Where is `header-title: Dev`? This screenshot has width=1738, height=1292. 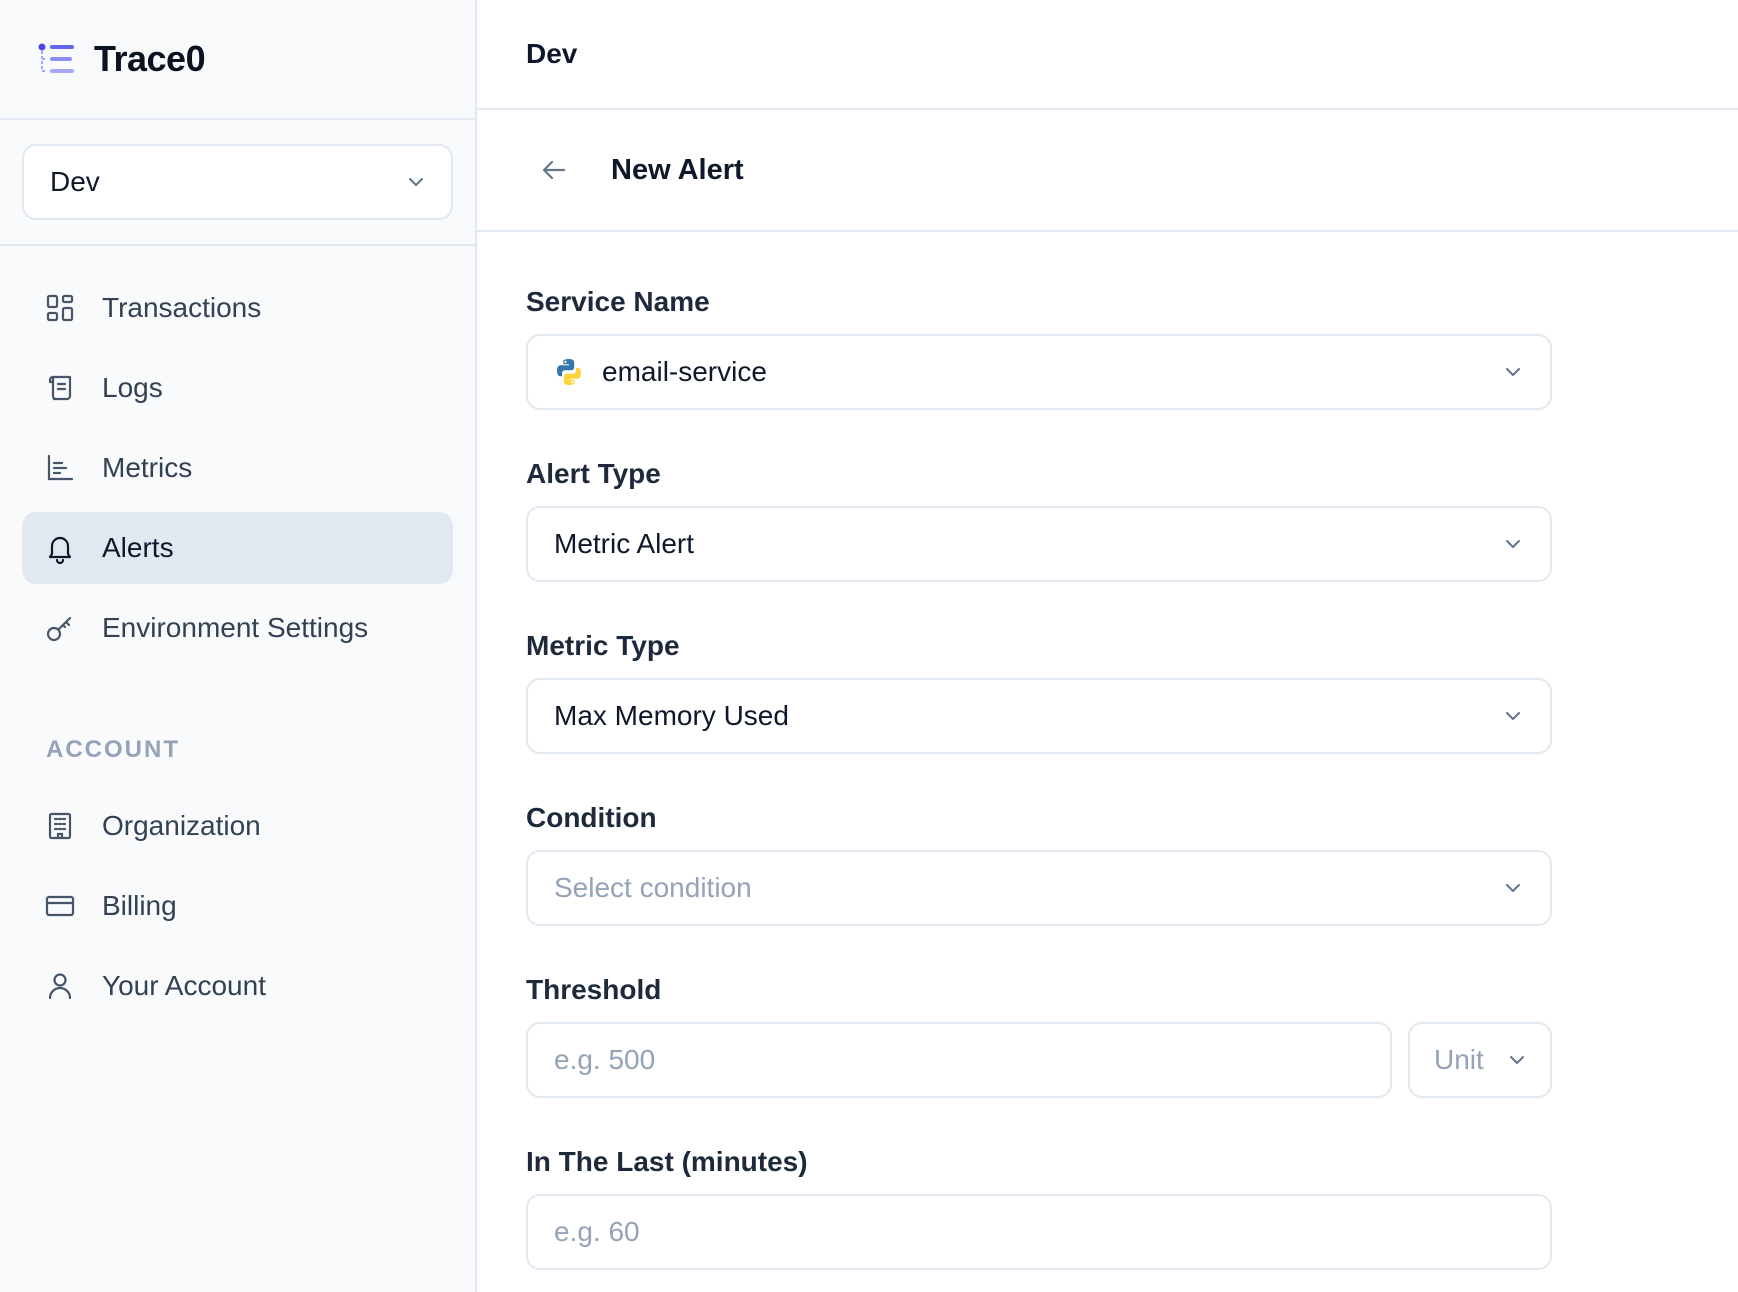
header-title: Dev is located at coordinates (552, 53).